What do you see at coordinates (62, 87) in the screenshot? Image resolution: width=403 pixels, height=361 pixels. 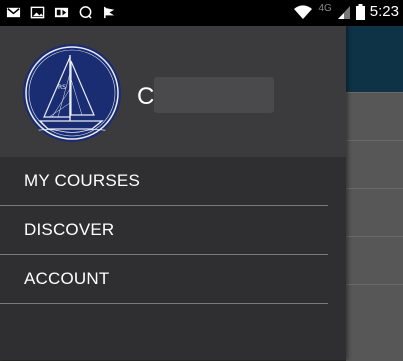 I see `svg-text: RS` at bounding box center [62, 87].